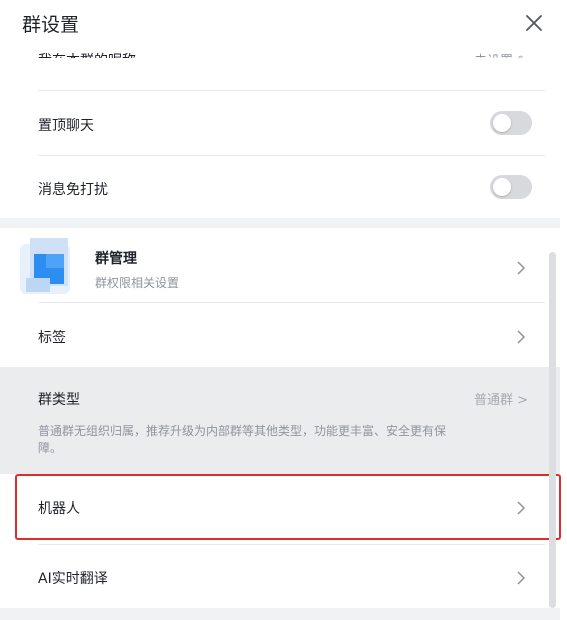  I want to click on group-manage-label: 群管理, so click(116, 259).